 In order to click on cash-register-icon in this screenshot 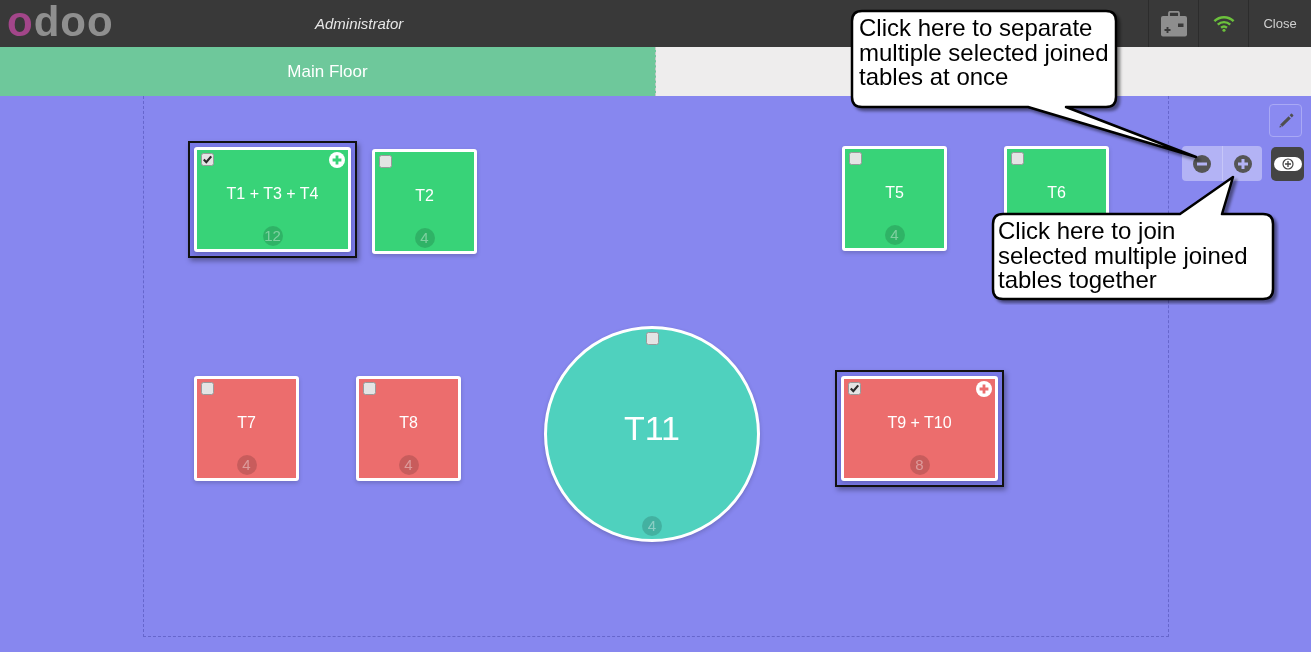, I will do `click(1173, 23)`.